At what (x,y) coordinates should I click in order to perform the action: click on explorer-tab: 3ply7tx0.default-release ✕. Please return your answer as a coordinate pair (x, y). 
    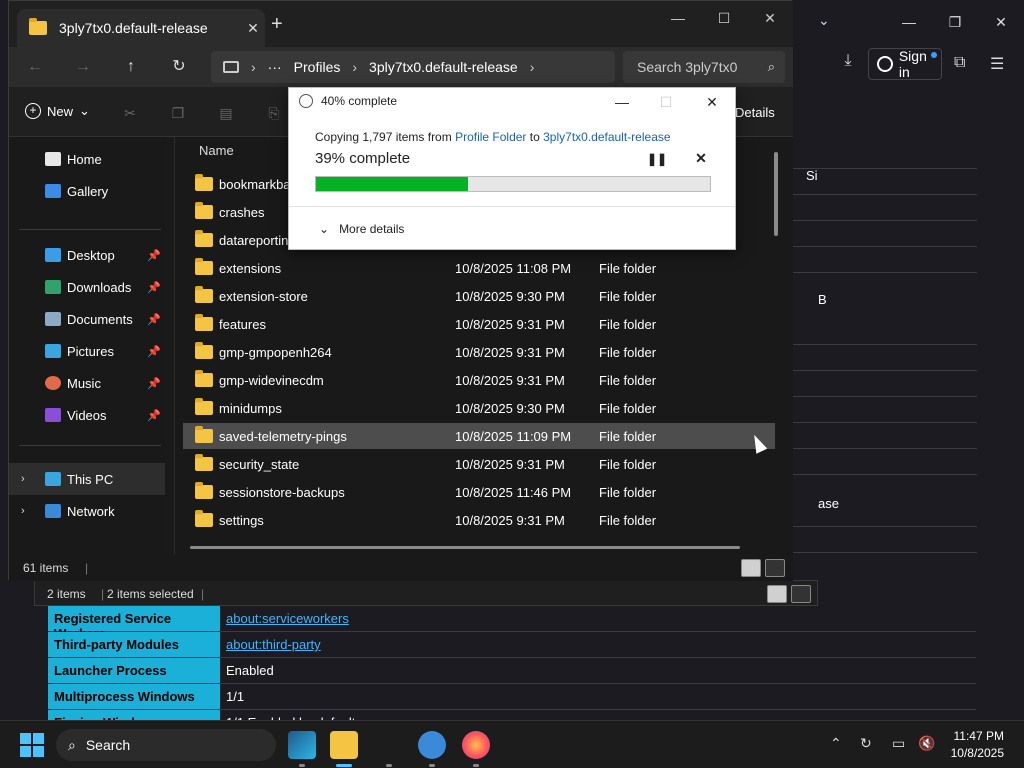
    Looking at the image, I should click on (141, 28).